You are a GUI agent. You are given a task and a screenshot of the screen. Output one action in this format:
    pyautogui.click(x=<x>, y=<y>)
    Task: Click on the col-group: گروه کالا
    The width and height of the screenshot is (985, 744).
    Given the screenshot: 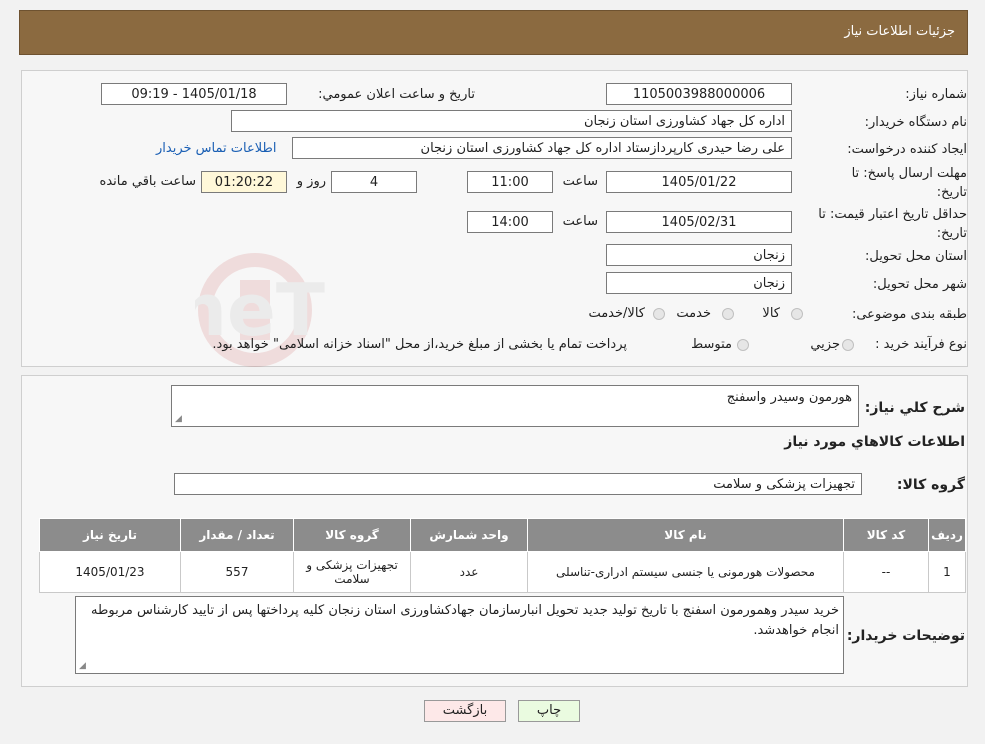 What is the action you would take?
    pyautogui.click(x=352, y=535)
    